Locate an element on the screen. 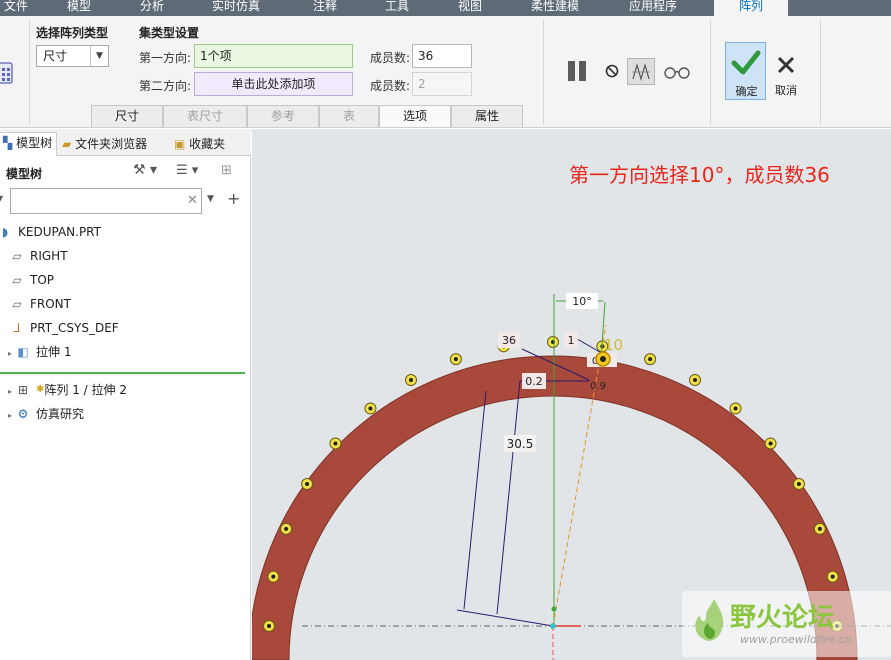  cancel-label: 取消 is located at coordinates (786, 90).